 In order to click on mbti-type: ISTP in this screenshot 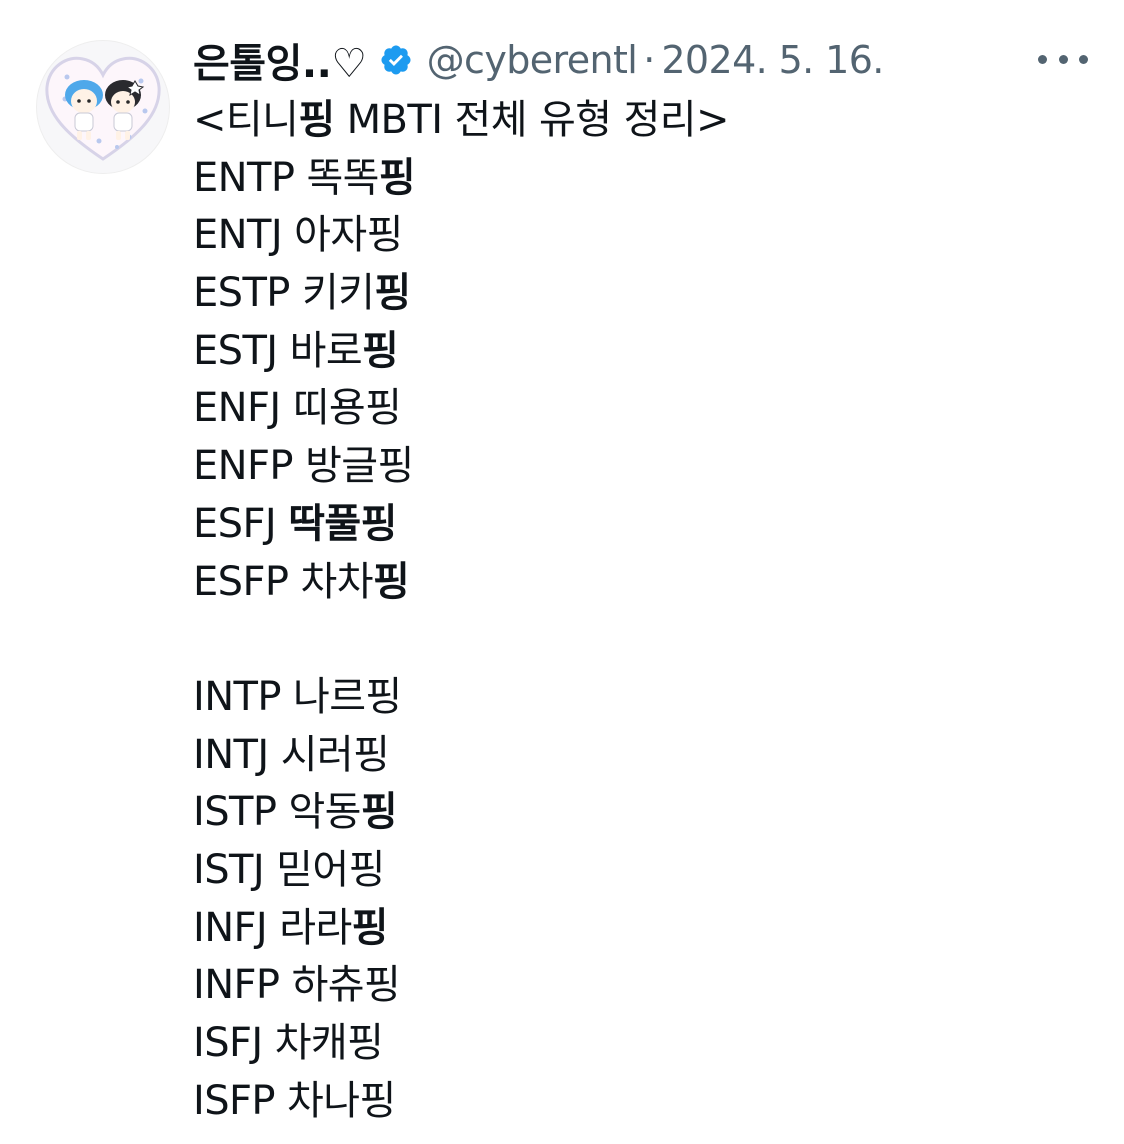, I will do `click(235, 812)`.